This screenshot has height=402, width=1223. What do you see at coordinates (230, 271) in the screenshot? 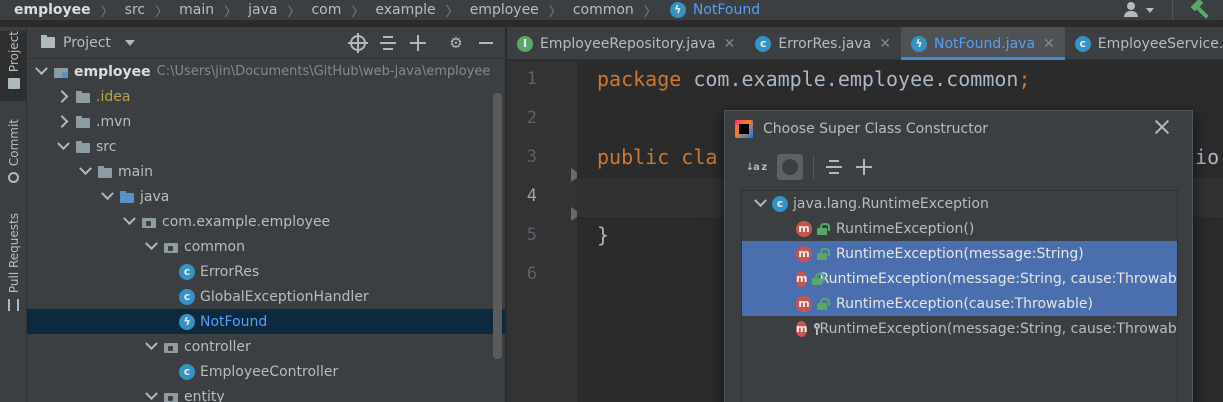
I see `tree-node-label: ErrorRes` at bounding box center [230, 271].